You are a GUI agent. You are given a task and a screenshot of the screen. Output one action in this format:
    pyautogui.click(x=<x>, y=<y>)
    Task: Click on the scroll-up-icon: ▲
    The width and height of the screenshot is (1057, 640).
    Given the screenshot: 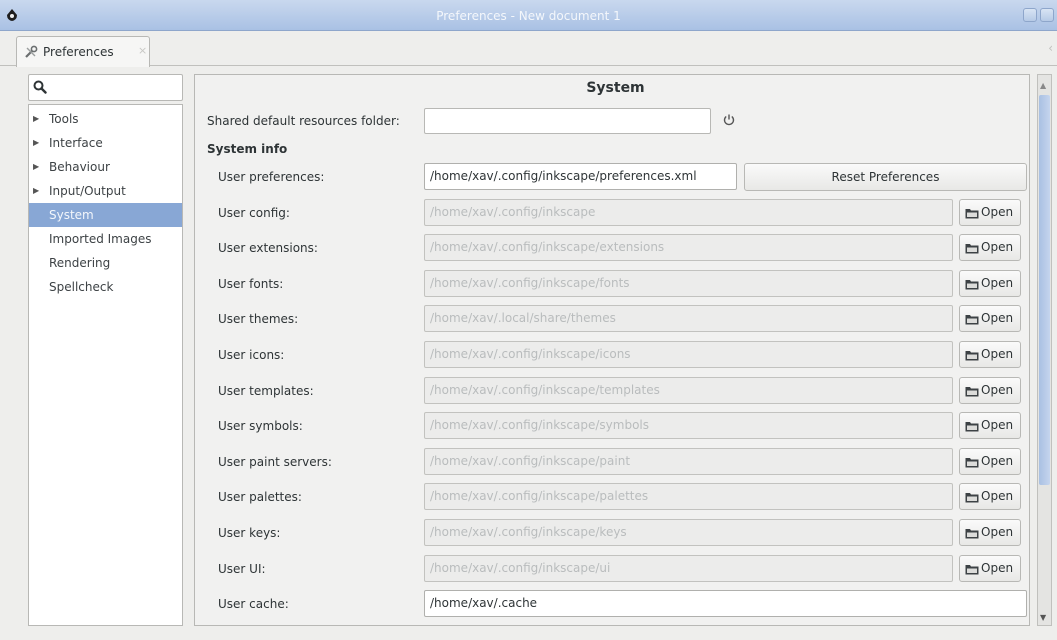 What is the action you would take?
    pyautogui.click(x=1043, y=85)
    